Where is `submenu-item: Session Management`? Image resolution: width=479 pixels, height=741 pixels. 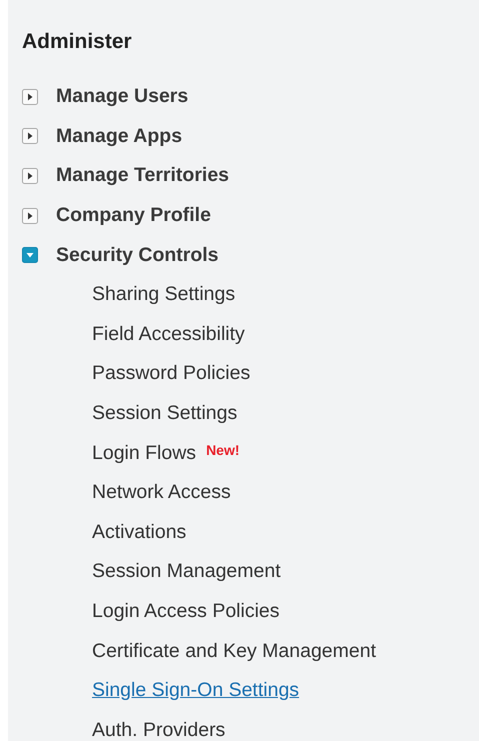 submenu-item: Session Management is located at coordinates (186, 572).